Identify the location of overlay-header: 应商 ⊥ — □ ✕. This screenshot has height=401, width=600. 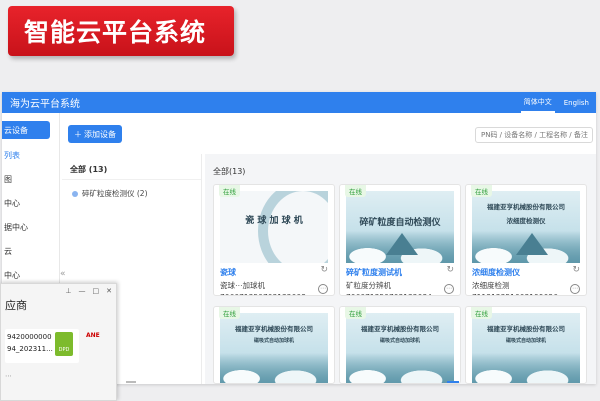
(58, 298).